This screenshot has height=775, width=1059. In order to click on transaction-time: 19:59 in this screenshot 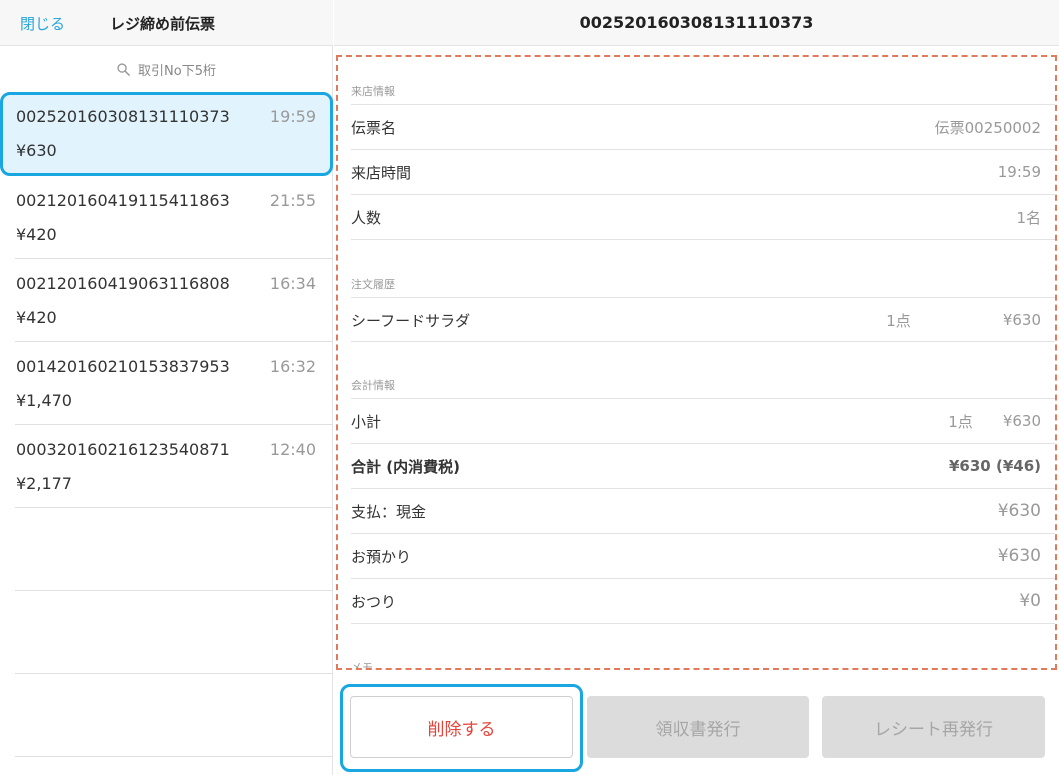, I will do `click(292, 116)`.